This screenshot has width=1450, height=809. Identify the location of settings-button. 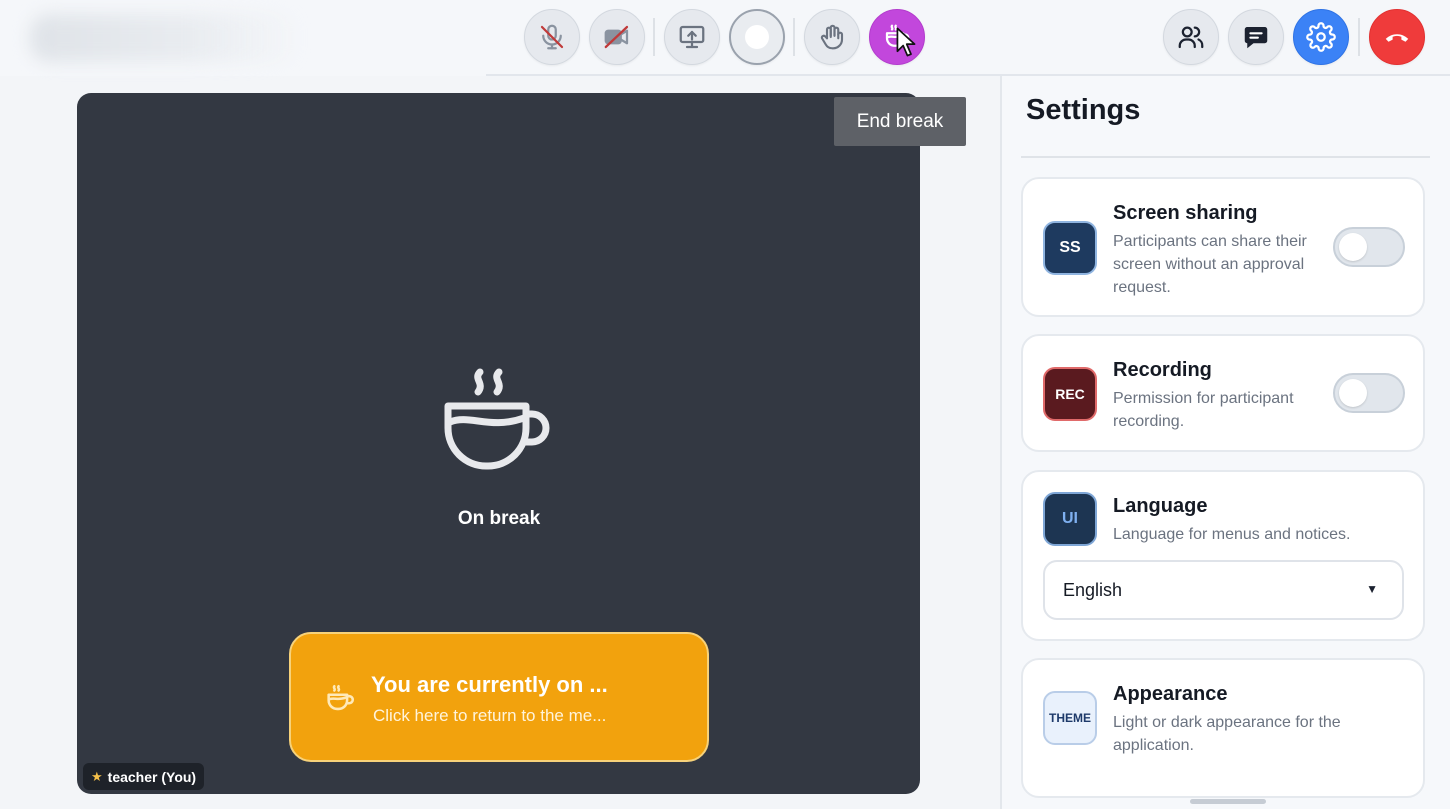
(1321, 37).